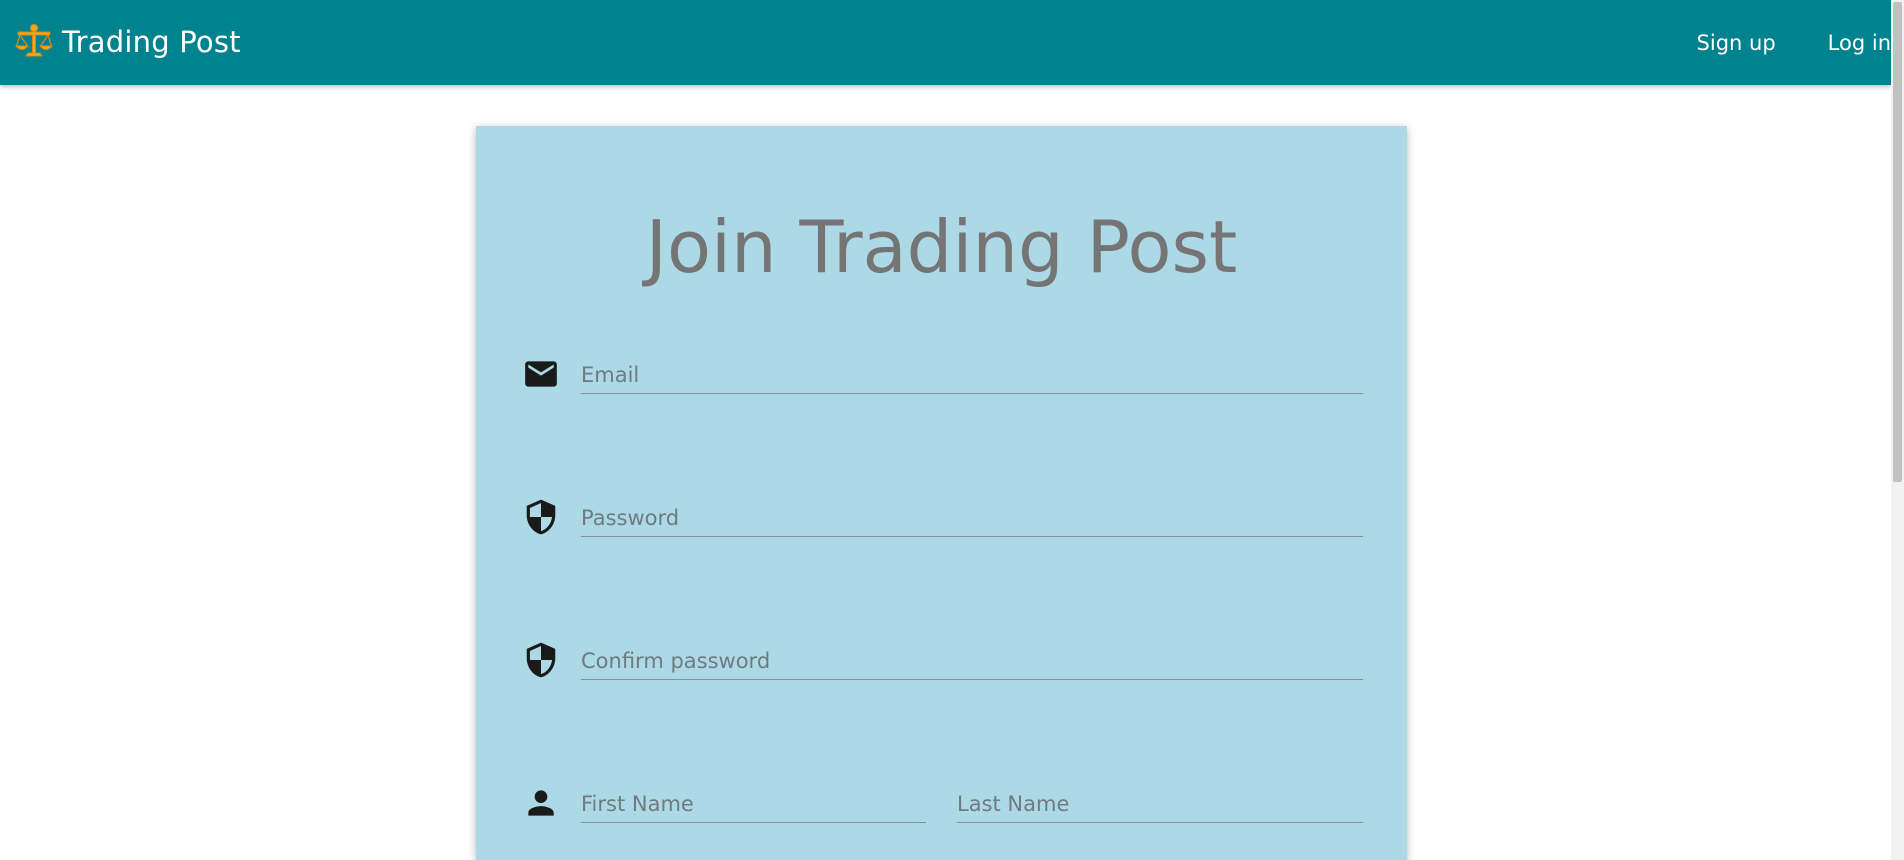 This screenshot has height=860, width=1904. I want to click on person-icon, so click(541, 803).